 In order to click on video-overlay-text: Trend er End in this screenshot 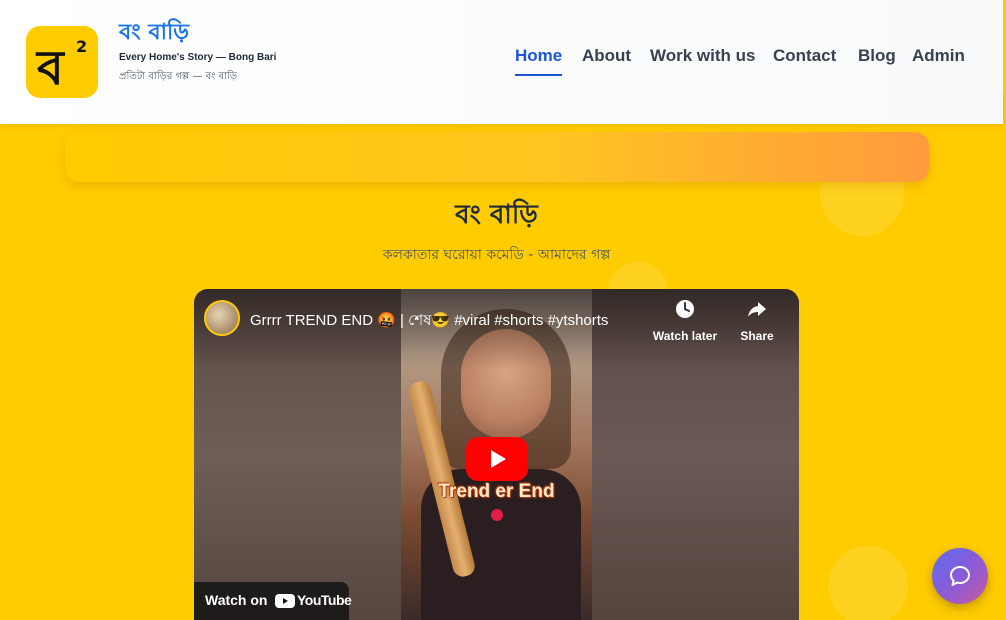, I will do `click(496, 491)`.